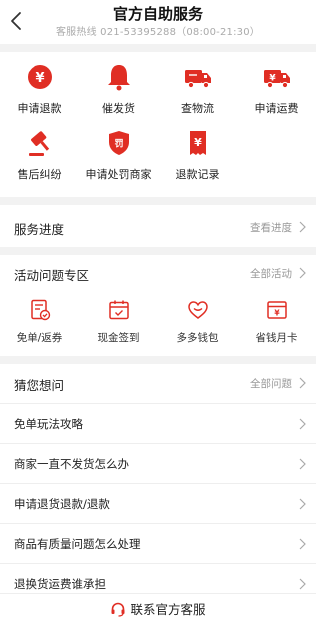 The height and width of the screenshot is (626, 320). What do you see at coordinates (39, 338) in the screenshot?
I see `activity-label: 免单/返券` at bounding box center [39, 338].